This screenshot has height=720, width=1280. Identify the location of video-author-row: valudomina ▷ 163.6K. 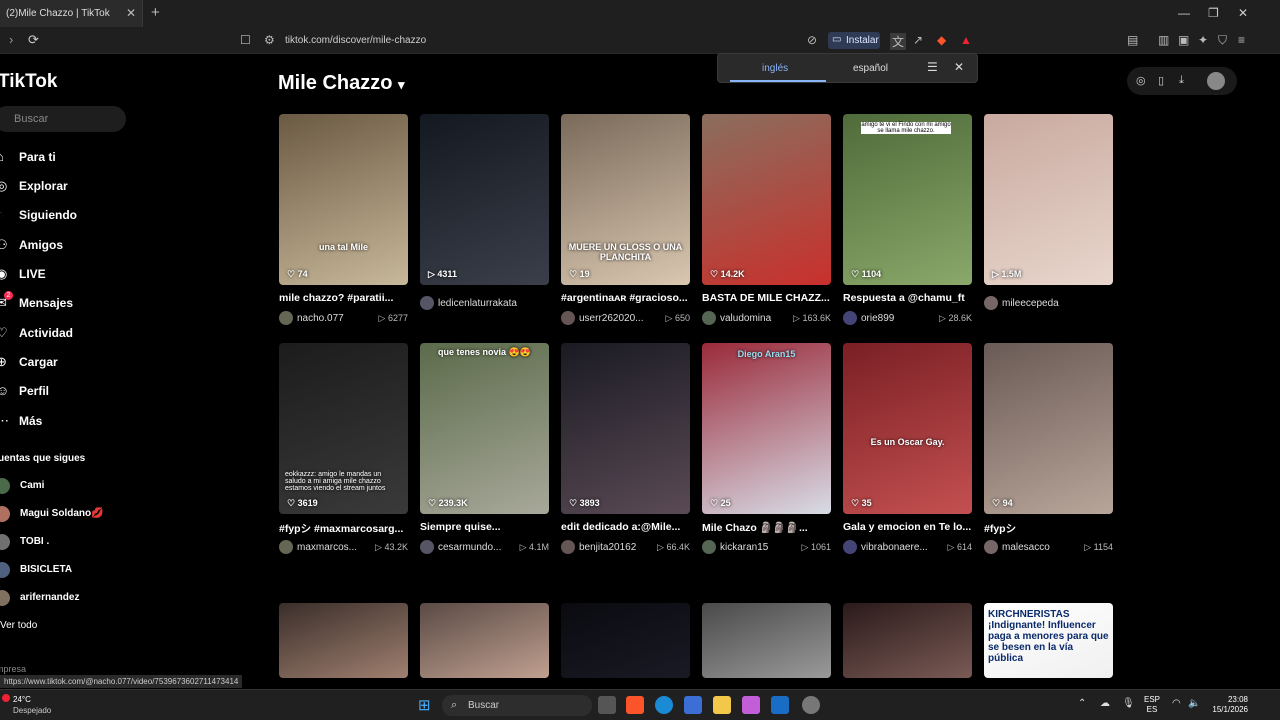
(766, 319).